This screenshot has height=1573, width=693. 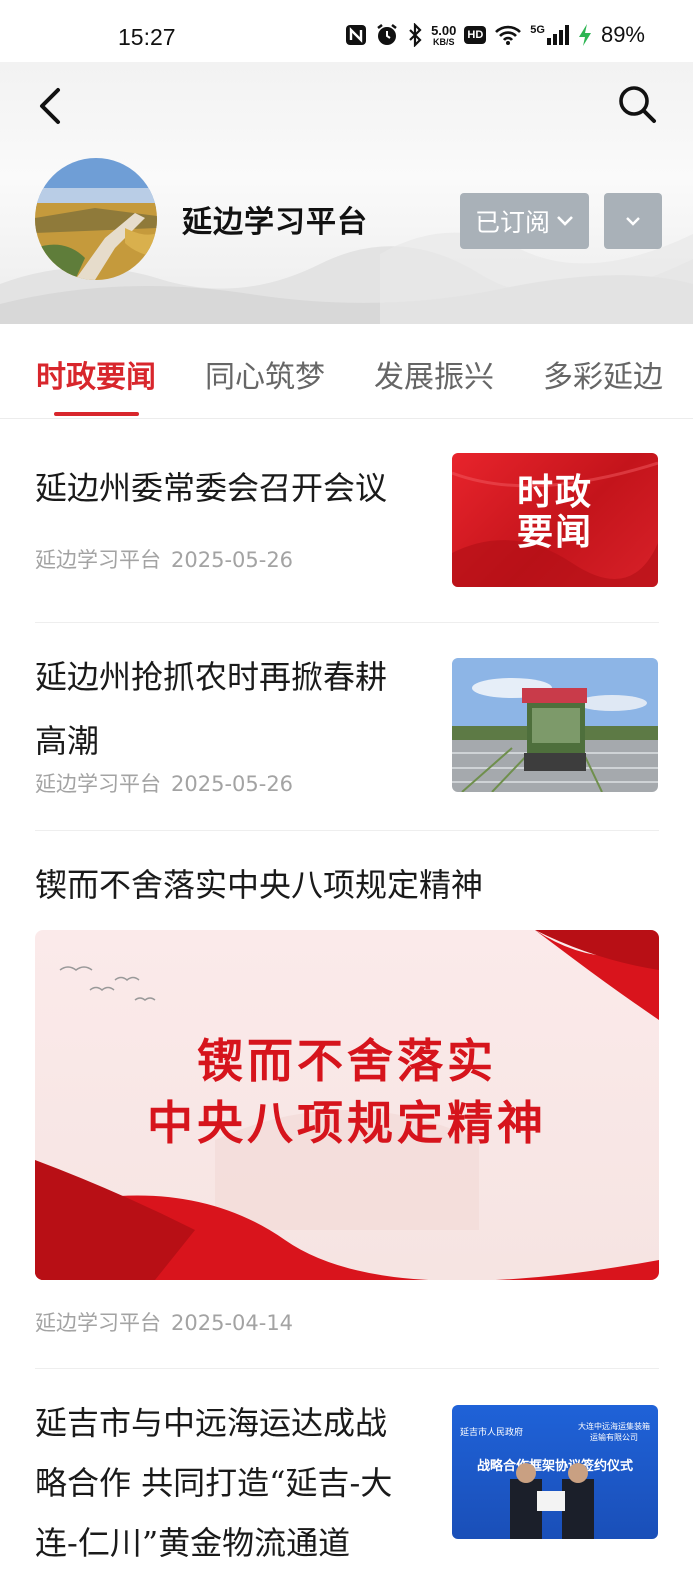 I want to click on network-speed: 5.00 KB/S, so click(x=444, y=34).